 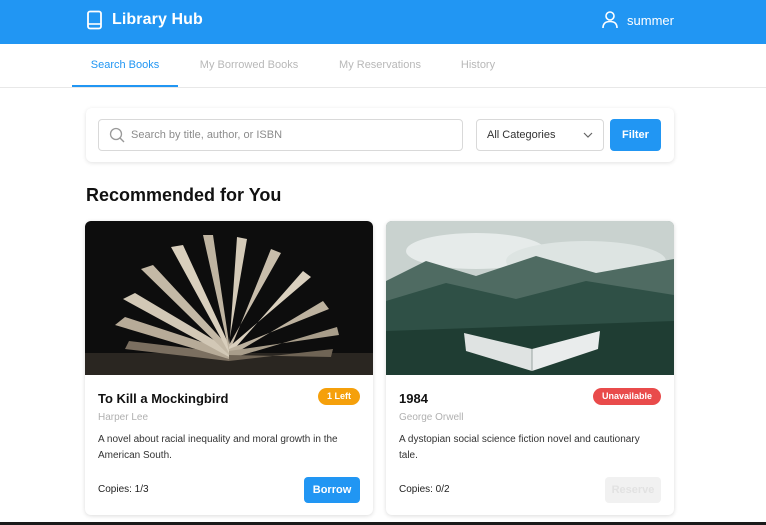 I want to click on search-panel: All Categories Filter, so click(x=380, y=135).